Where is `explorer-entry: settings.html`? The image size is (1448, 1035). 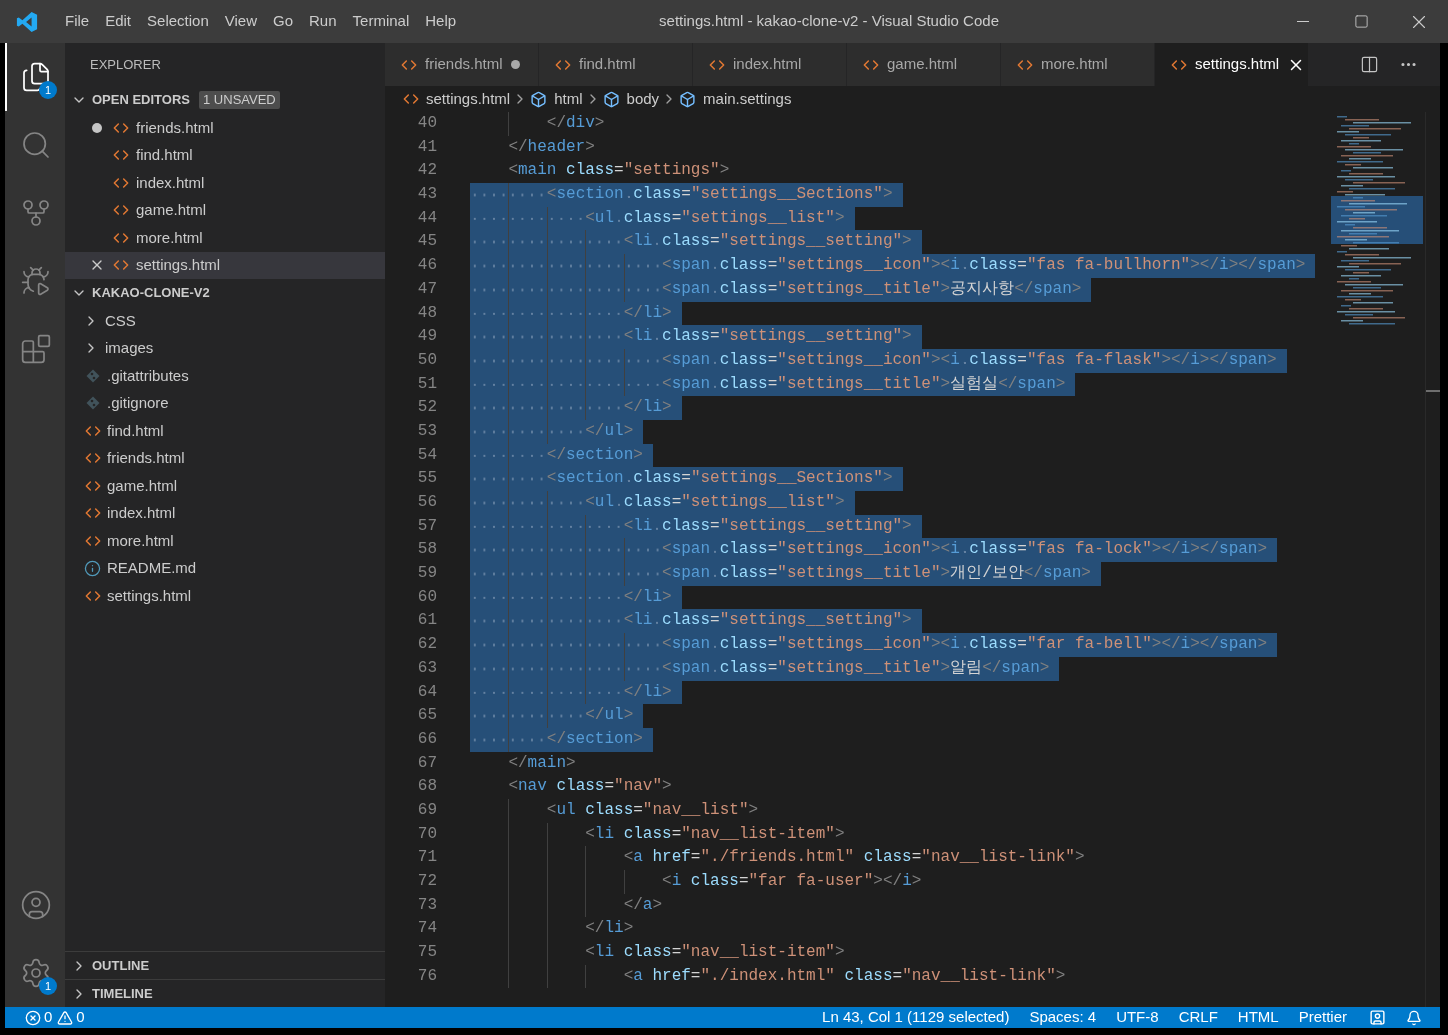
explorer-entry: settings.html is located at coordinates (225, 596).